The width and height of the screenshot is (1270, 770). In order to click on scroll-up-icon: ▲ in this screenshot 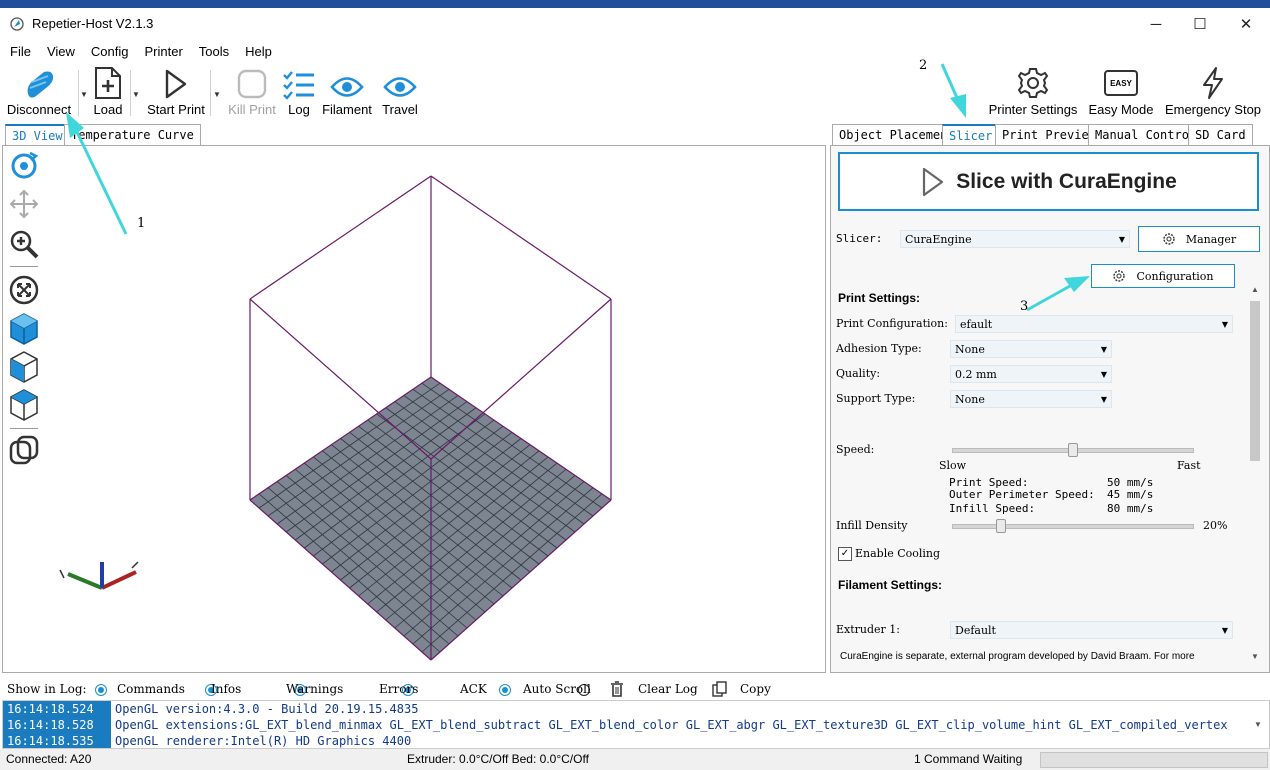, I will do `click(1255, 289)`.